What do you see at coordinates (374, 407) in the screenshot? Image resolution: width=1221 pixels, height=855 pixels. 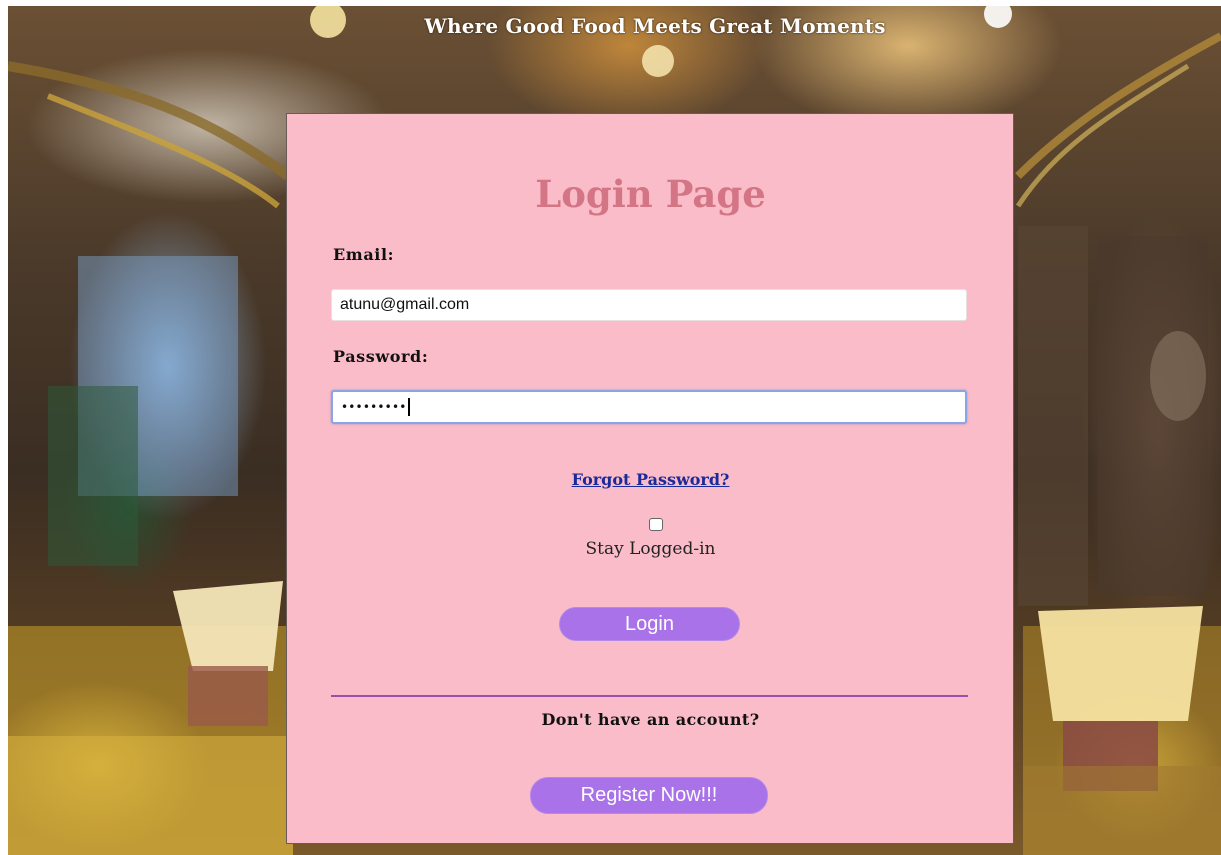 I see `password-field-value: •••••••••` at bounding box center [374, 407].